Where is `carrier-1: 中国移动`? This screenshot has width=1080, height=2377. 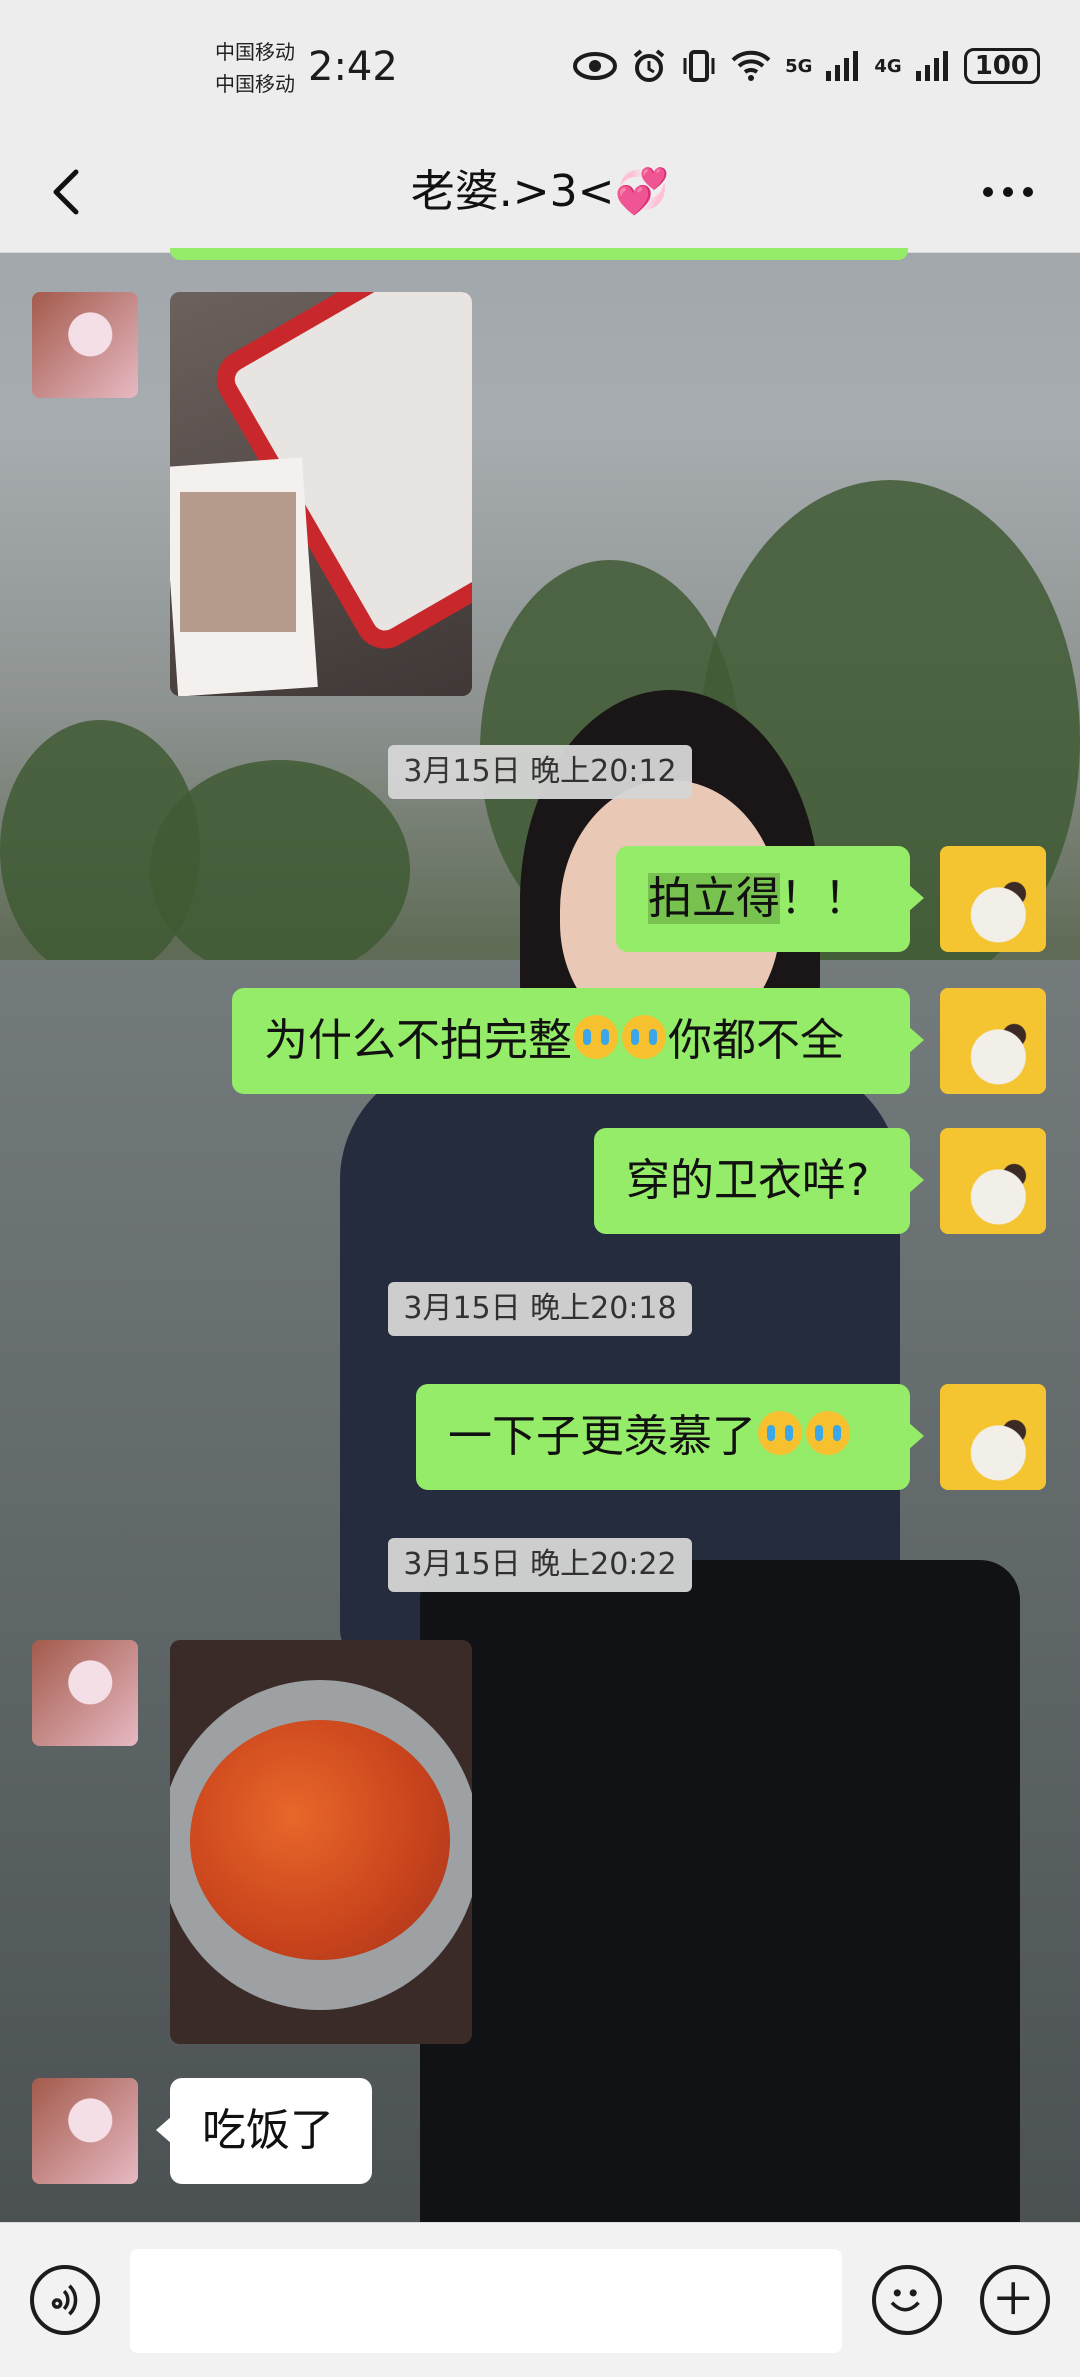
carrier-1: 中国移动 is located at coordinates (255, 52).